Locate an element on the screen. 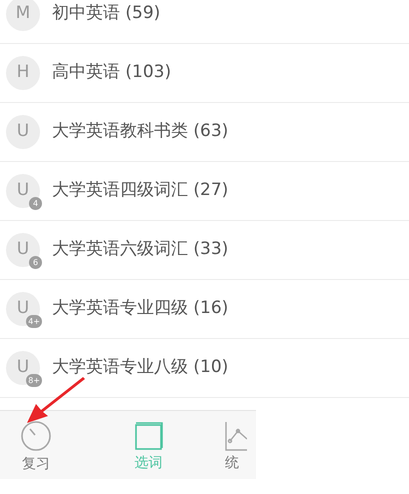 The width and height of the screenshot is (409, 494). book-title: 大学英语教科书类 (63) is located at coordinates (140, 132).